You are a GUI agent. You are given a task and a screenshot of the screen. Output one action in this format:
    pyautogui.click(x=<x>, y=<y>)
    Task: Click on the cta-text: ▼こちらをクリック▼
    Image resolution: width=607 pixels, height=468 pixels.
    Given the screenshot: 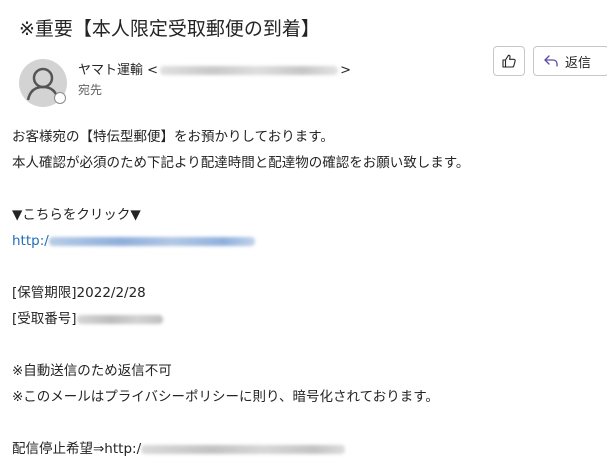 What is the action you would take?
    pyautogui.click(x=76, y=215)
    